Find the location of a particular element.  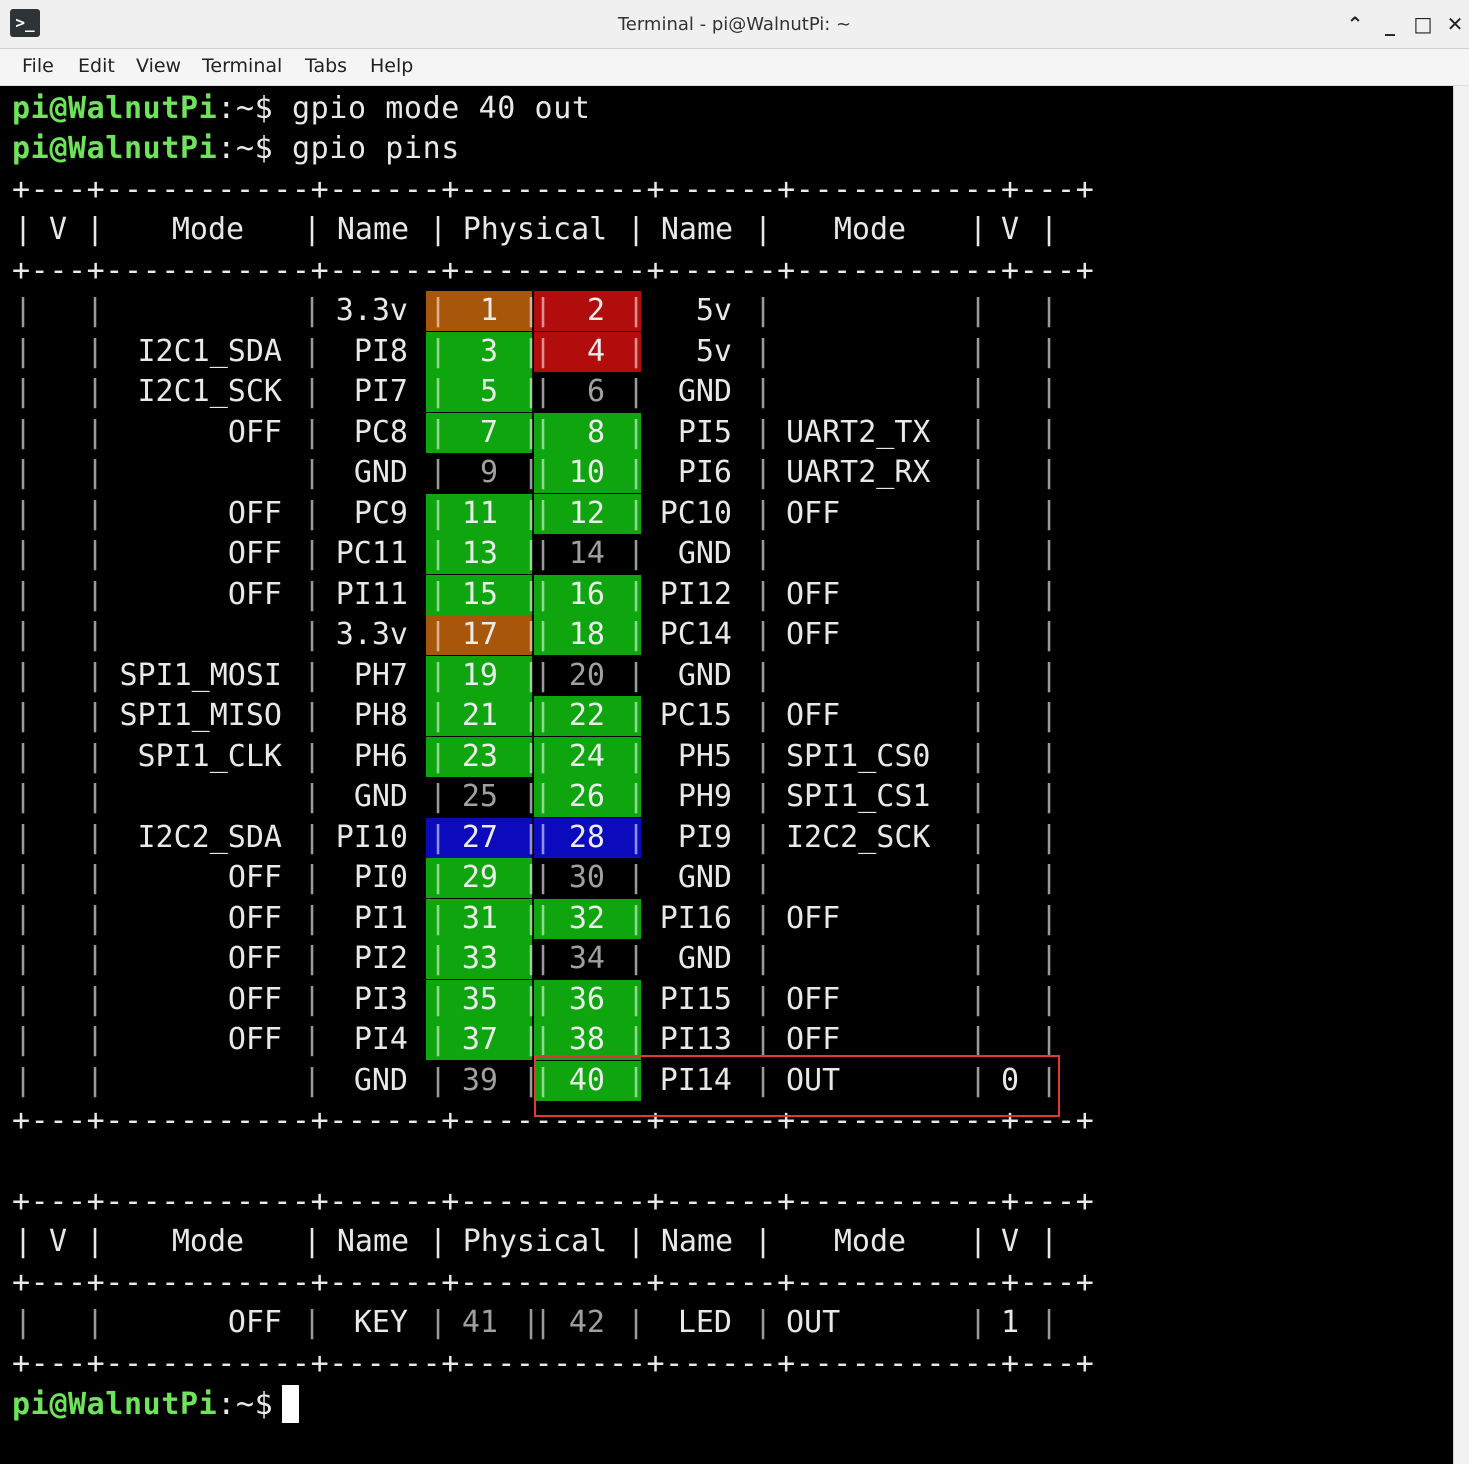

right-name: PC10 is located at coordinates (695, 513).